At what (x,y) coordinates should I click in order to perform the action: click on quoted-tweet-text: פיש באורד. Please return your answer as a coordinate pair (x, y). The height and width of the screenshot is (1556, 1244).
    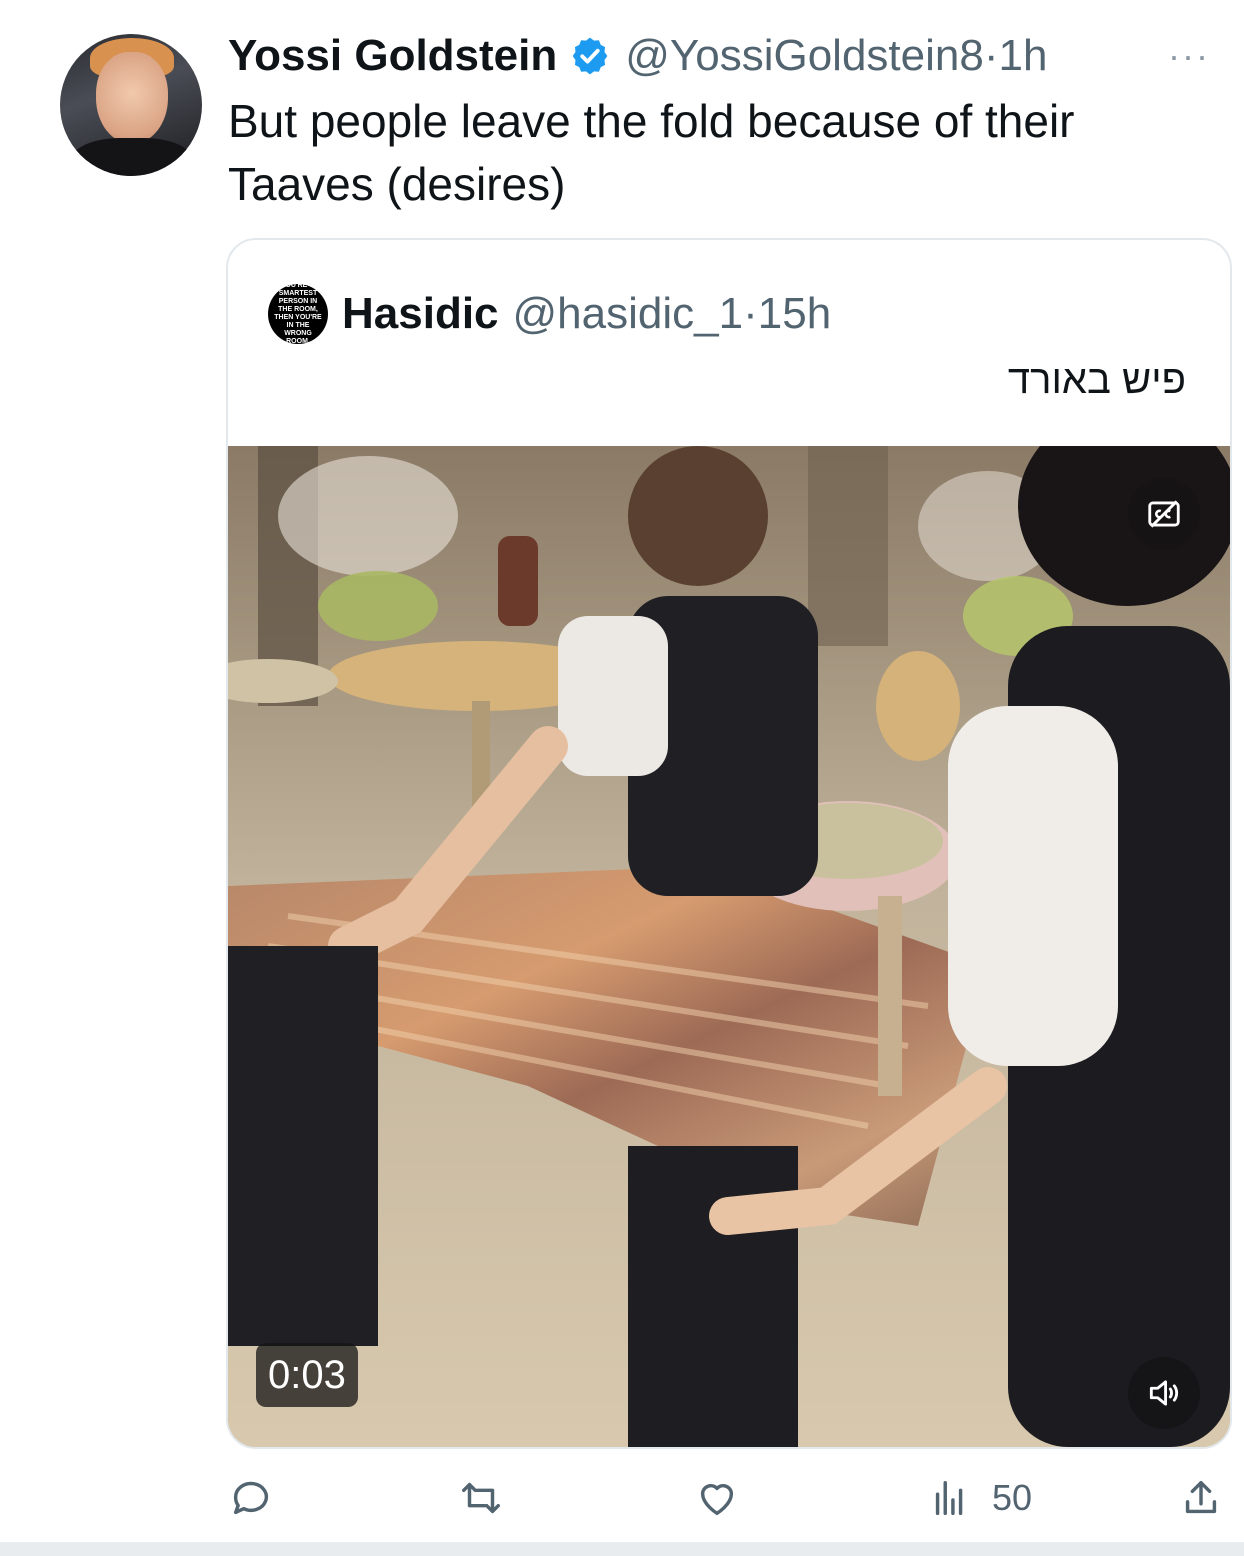
    Looking at the image, I should click on (1096, 380).